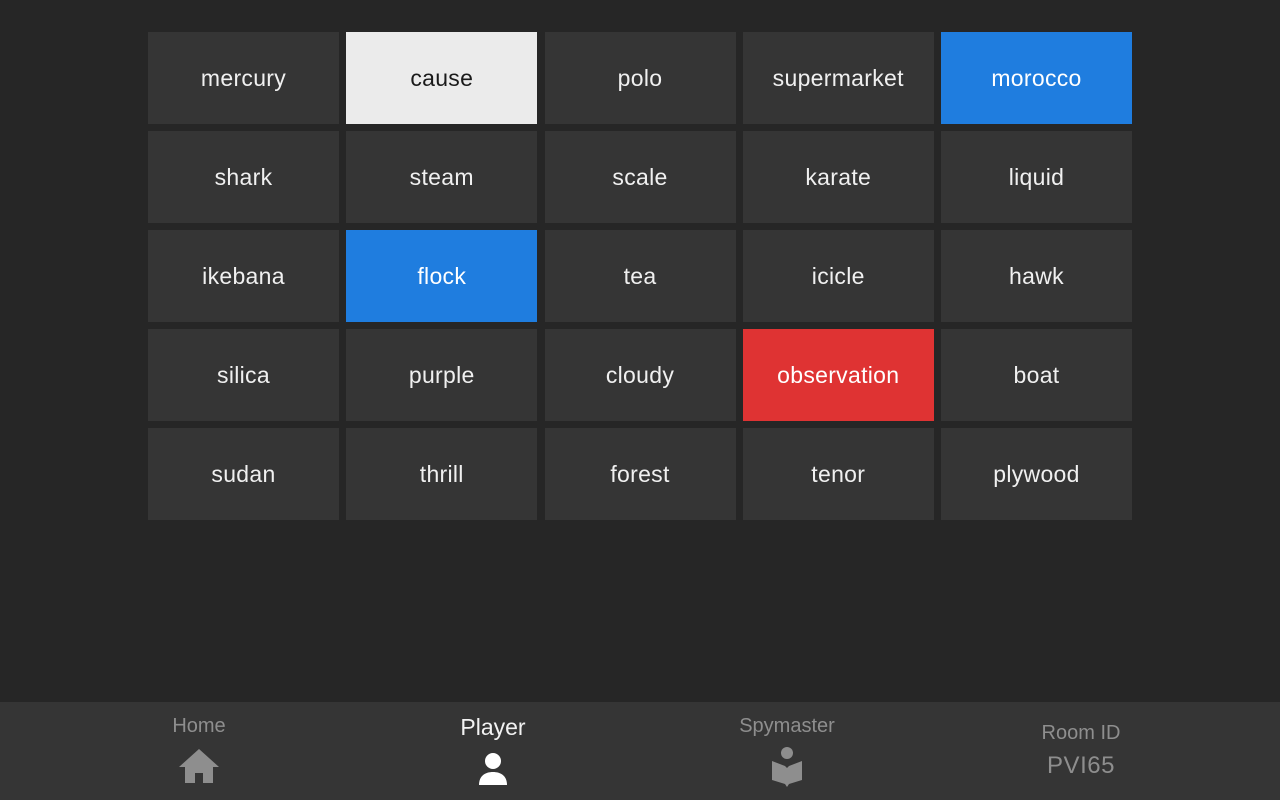  What do you see at coordinates (1081, 765) in the screenshot?
I see `room-id-value: PVI65` at bounding box center [1081, 765].